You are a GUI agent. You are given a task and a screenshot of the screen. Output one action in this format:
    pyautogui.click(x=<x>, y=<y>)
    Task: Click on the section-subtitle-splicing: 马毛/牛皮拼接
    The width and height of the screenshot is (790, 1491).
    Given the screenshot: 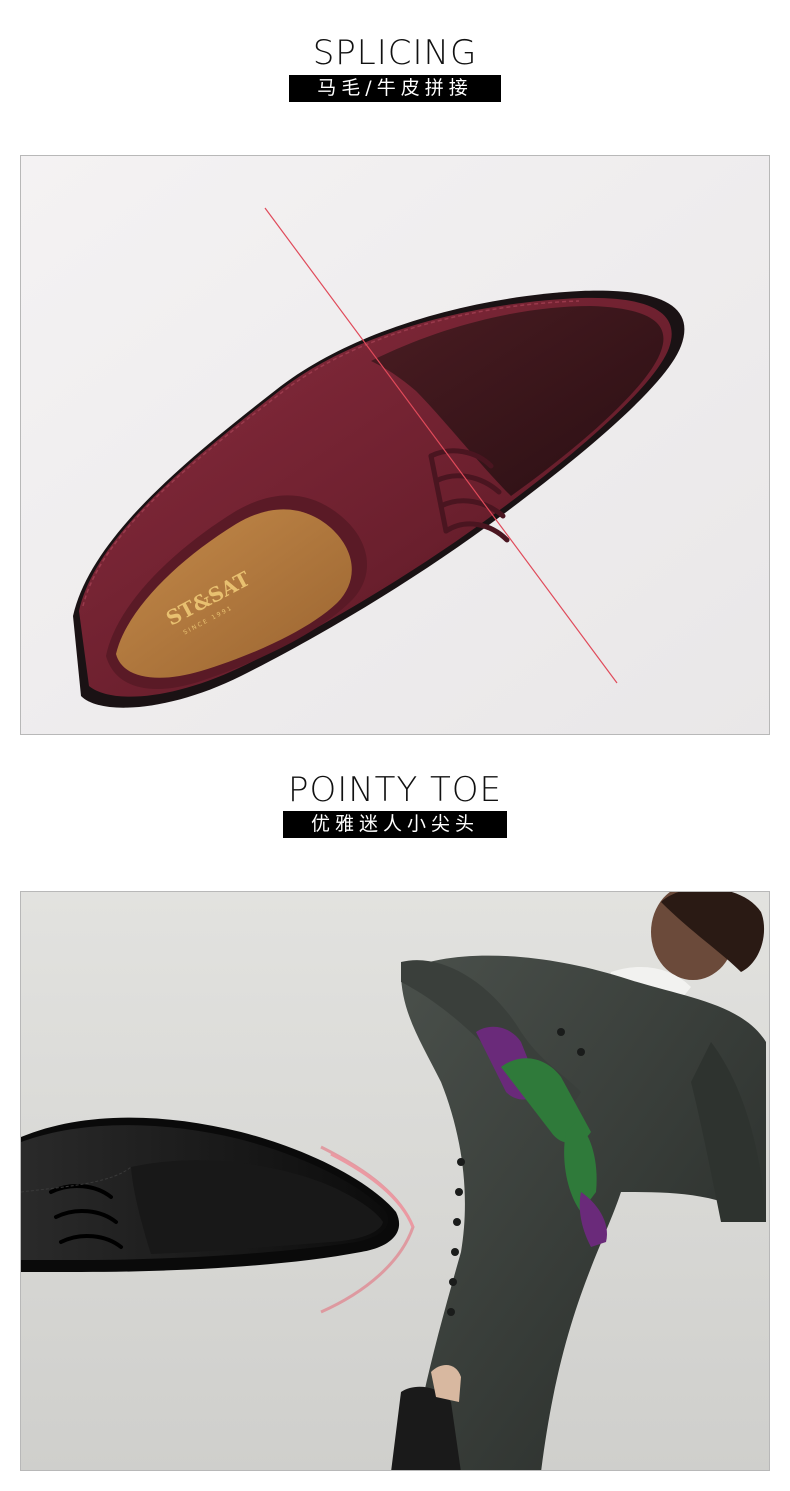 What is the action you would take?
    pyautogui.click(x=395, y=88)
    